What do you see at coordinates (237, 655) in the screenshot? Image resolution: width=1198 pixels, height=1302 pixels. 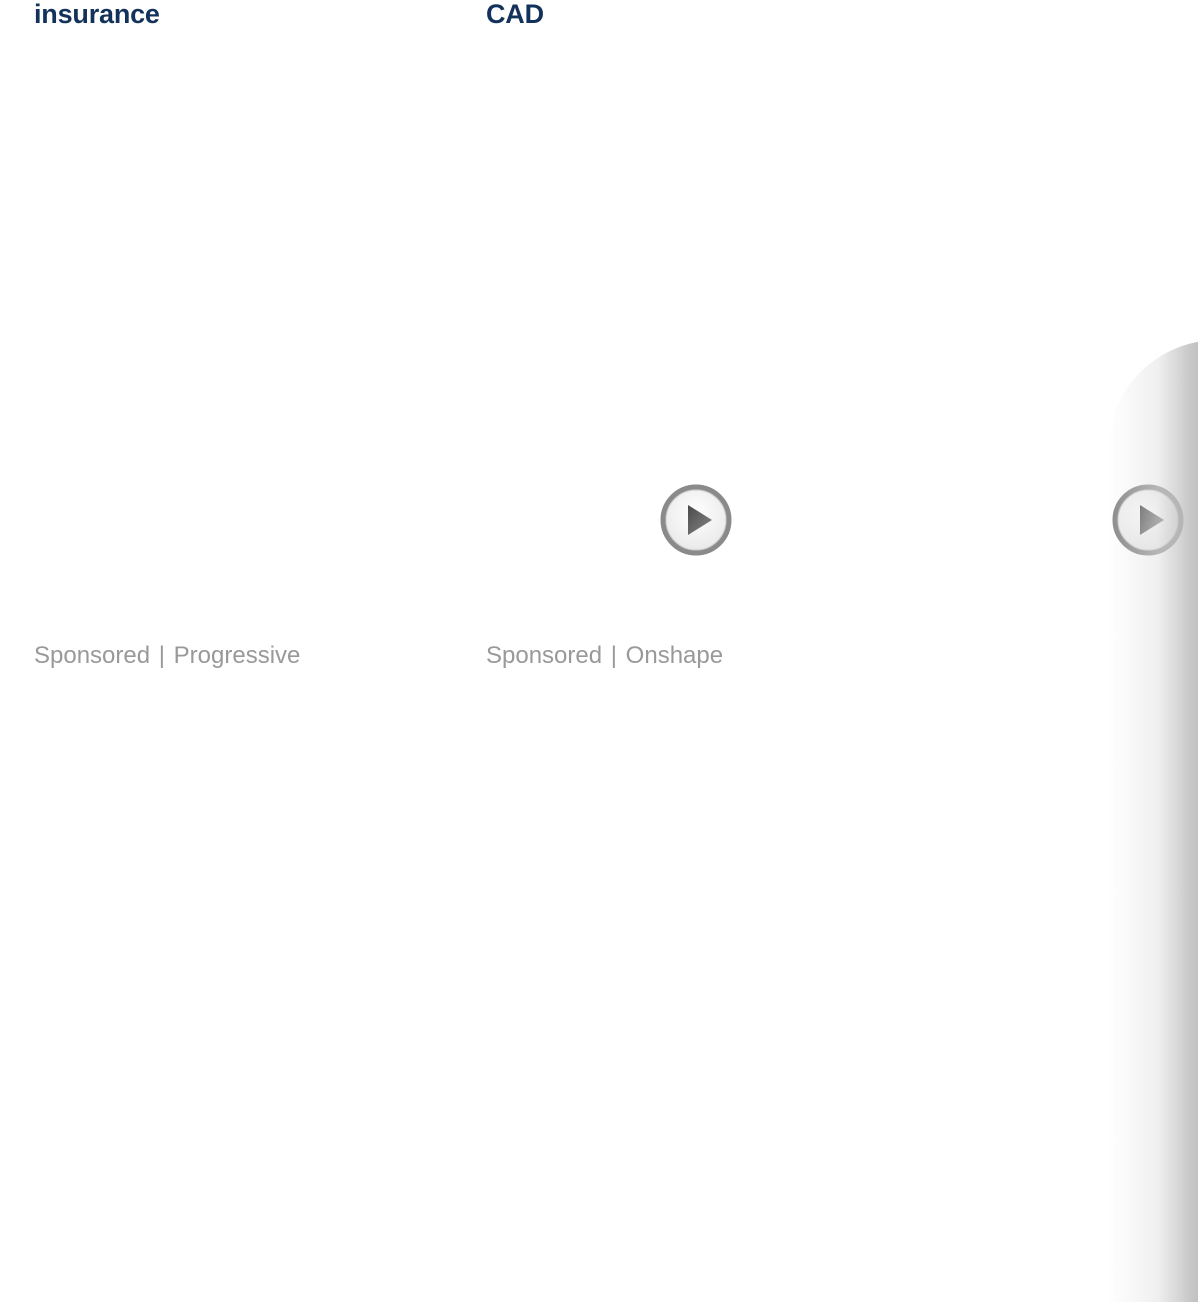 I see `advertiser-name: Progressive` at bounding box center [237, 655].